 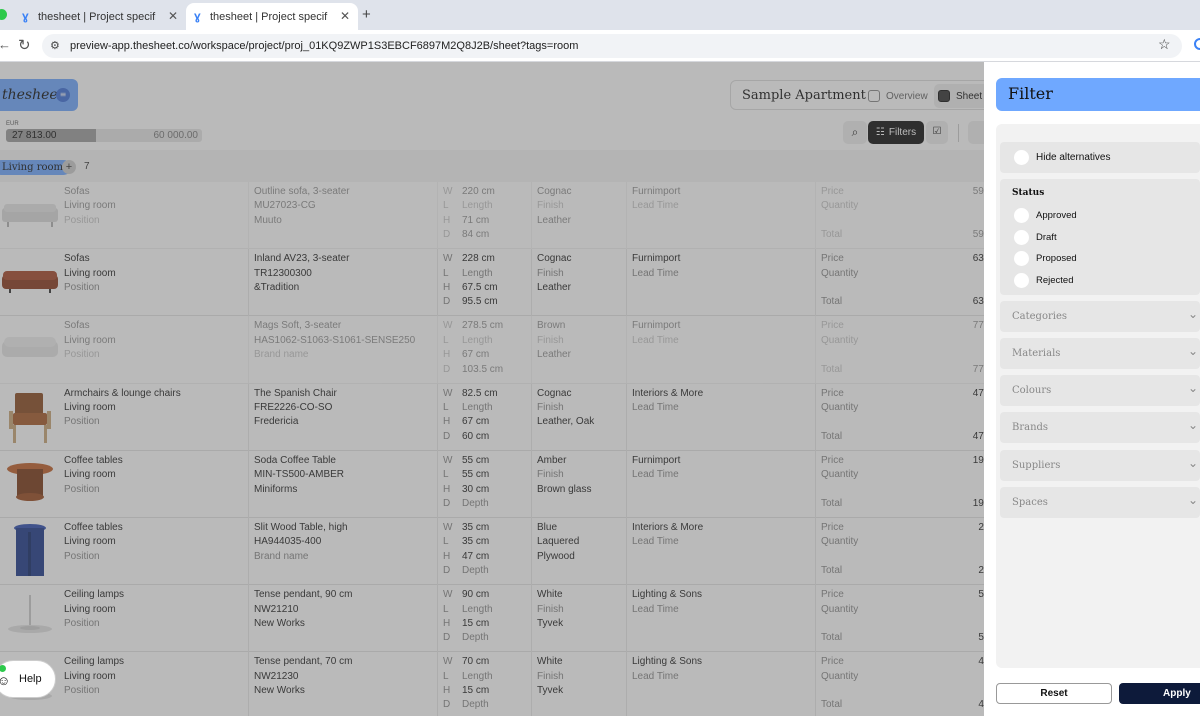 I want to click on section-label: Colours, so click(x=1032, y=390).